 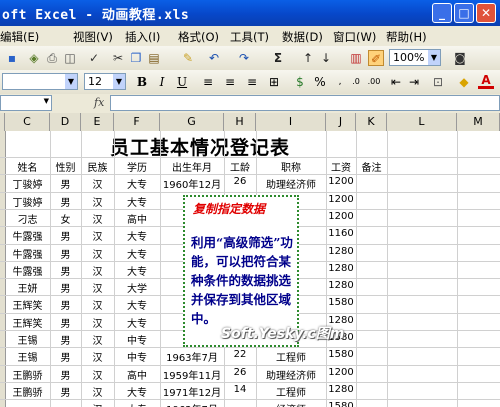 I want to click on table-cell: 刁志, so click(x=27, y=218).